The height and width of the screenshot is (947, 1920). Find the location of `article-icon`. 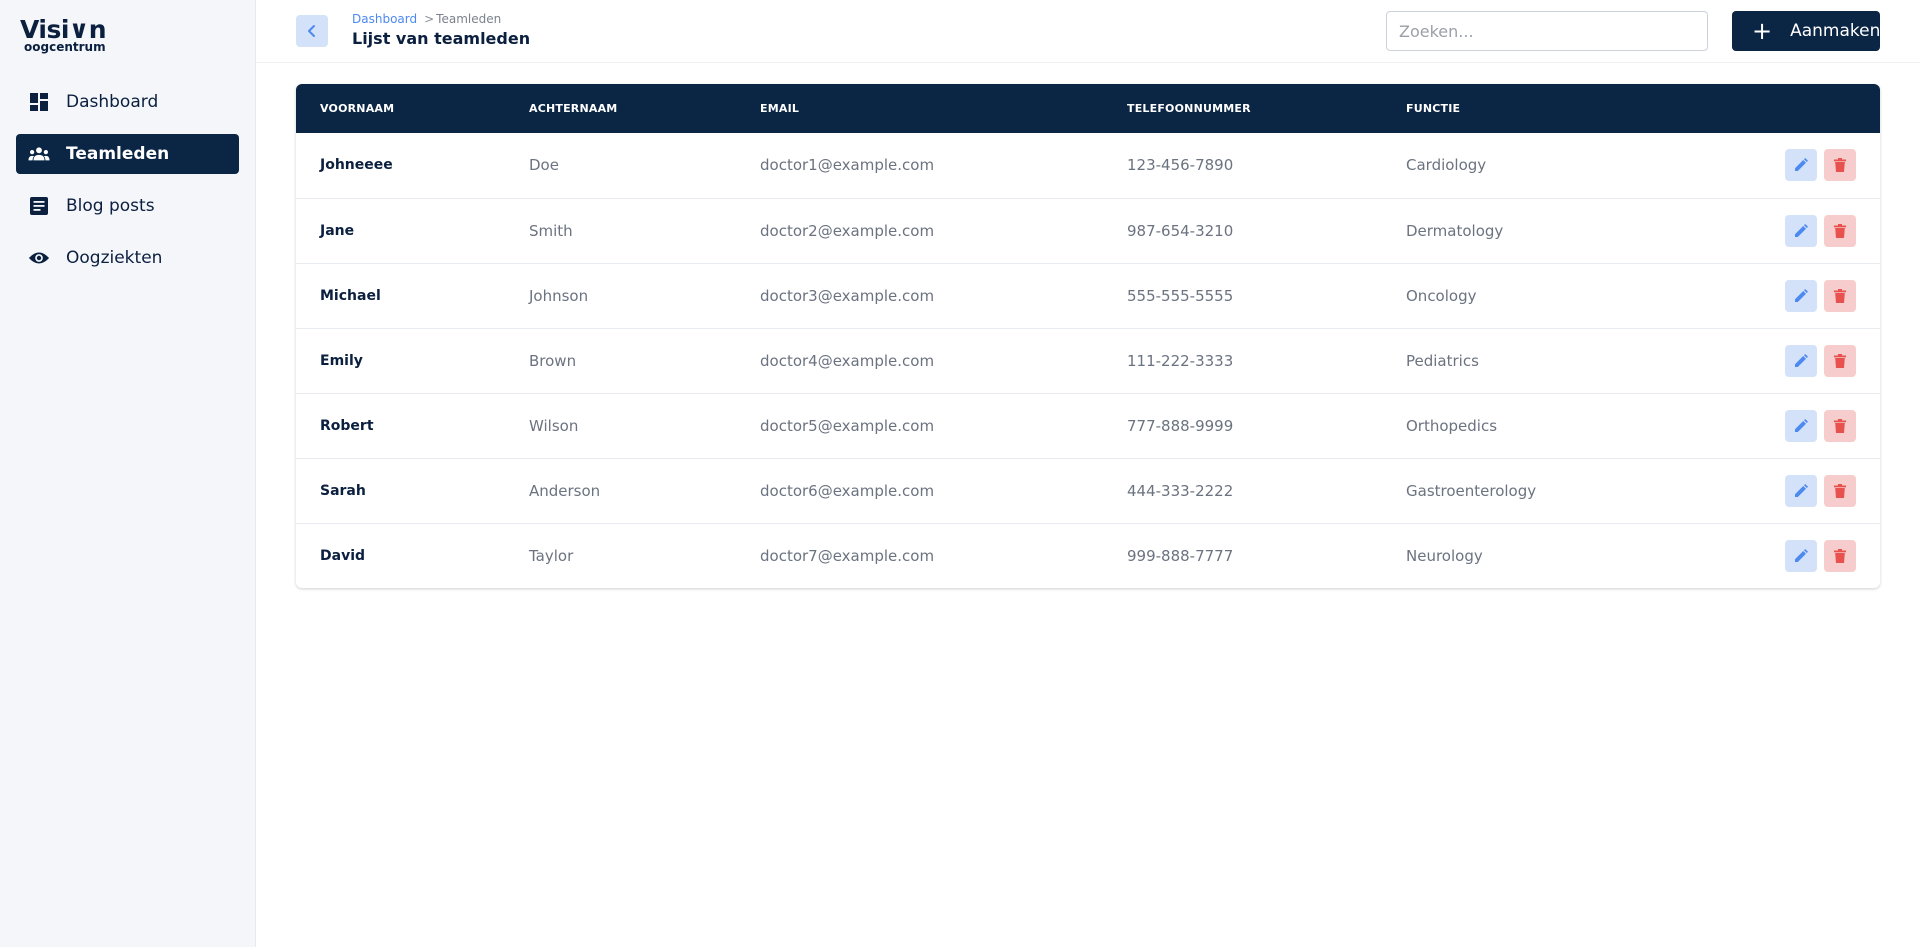

article-icon is located at coordinates (39, 206).